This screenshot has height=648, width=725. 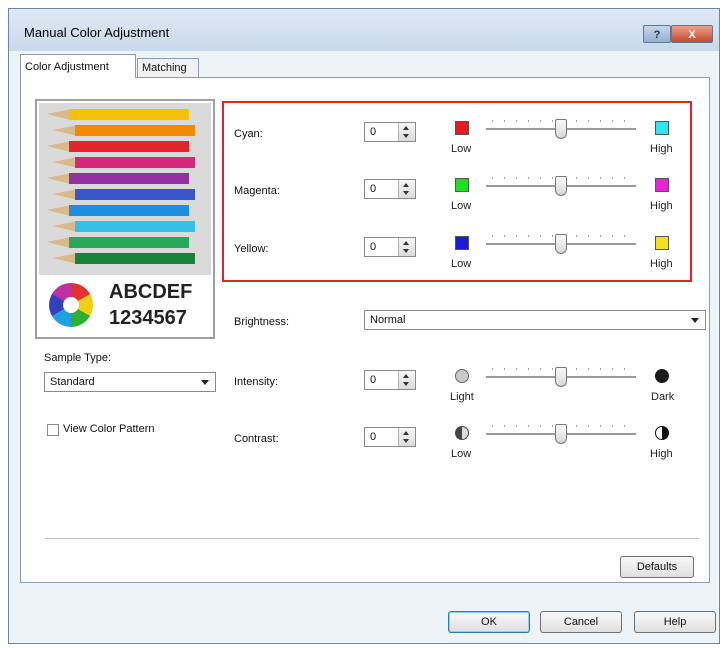 I want to click on sample-type-value: Standard, so click(x=72, y=382).